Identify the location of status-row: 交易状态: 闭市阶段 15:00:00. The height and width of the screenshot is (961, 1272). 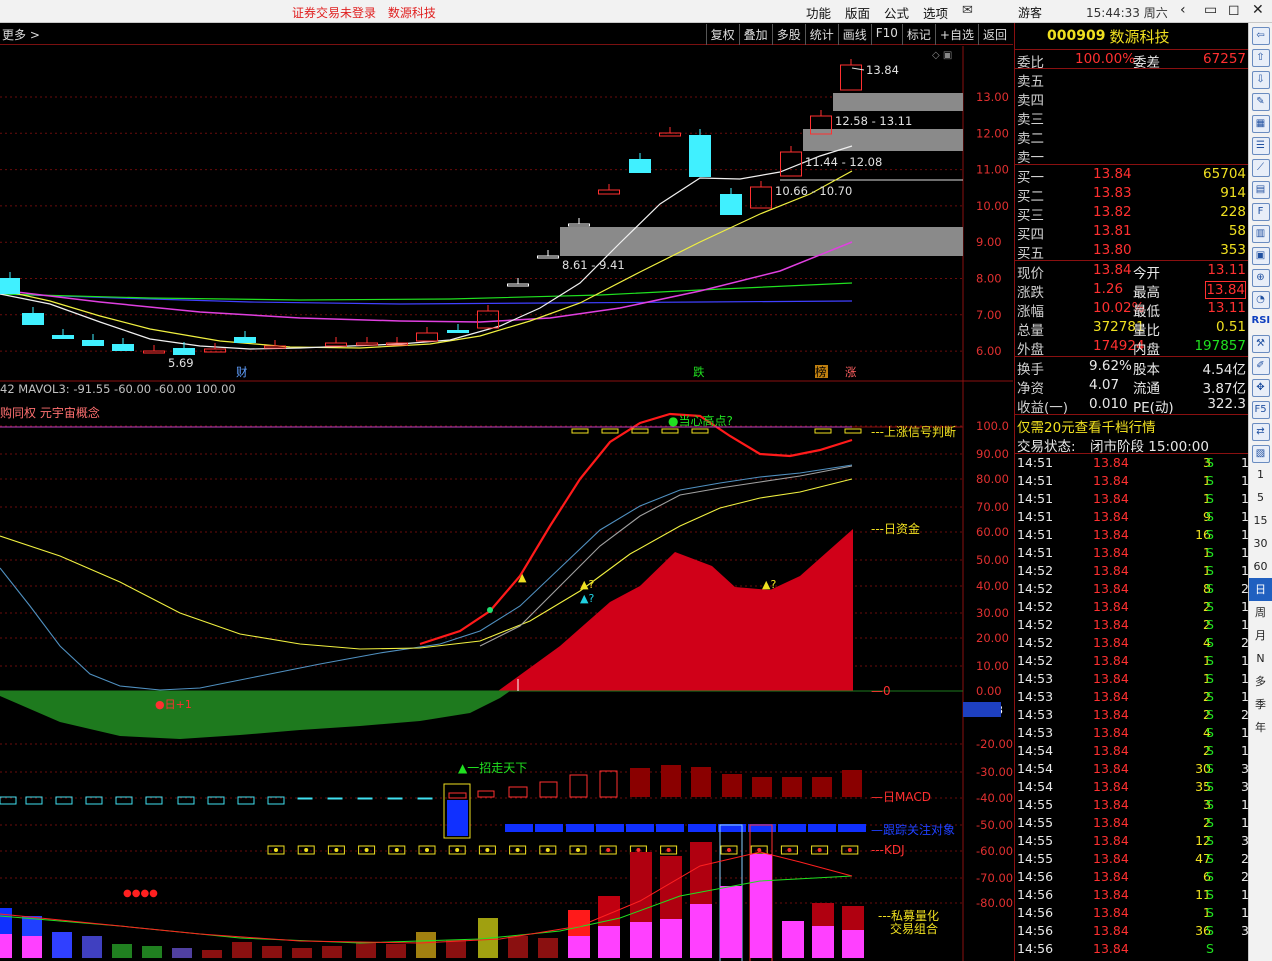
(1131, 444).